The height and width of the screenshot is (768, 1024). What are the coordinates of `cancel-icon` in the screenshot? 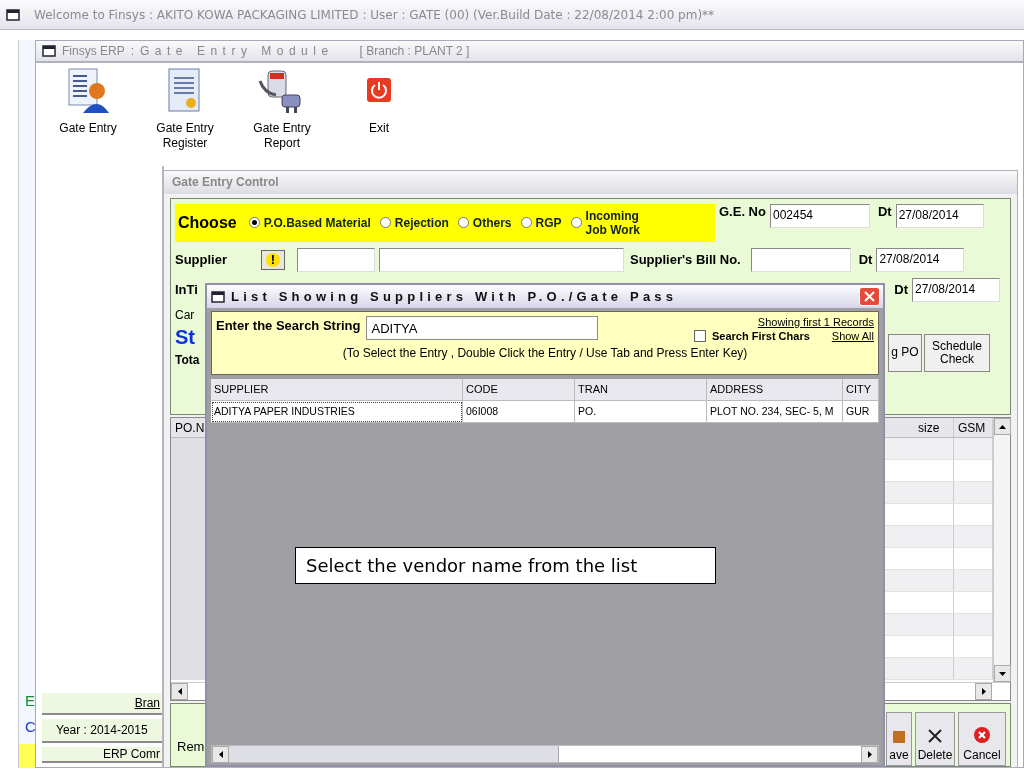 It's located at (982, 735).